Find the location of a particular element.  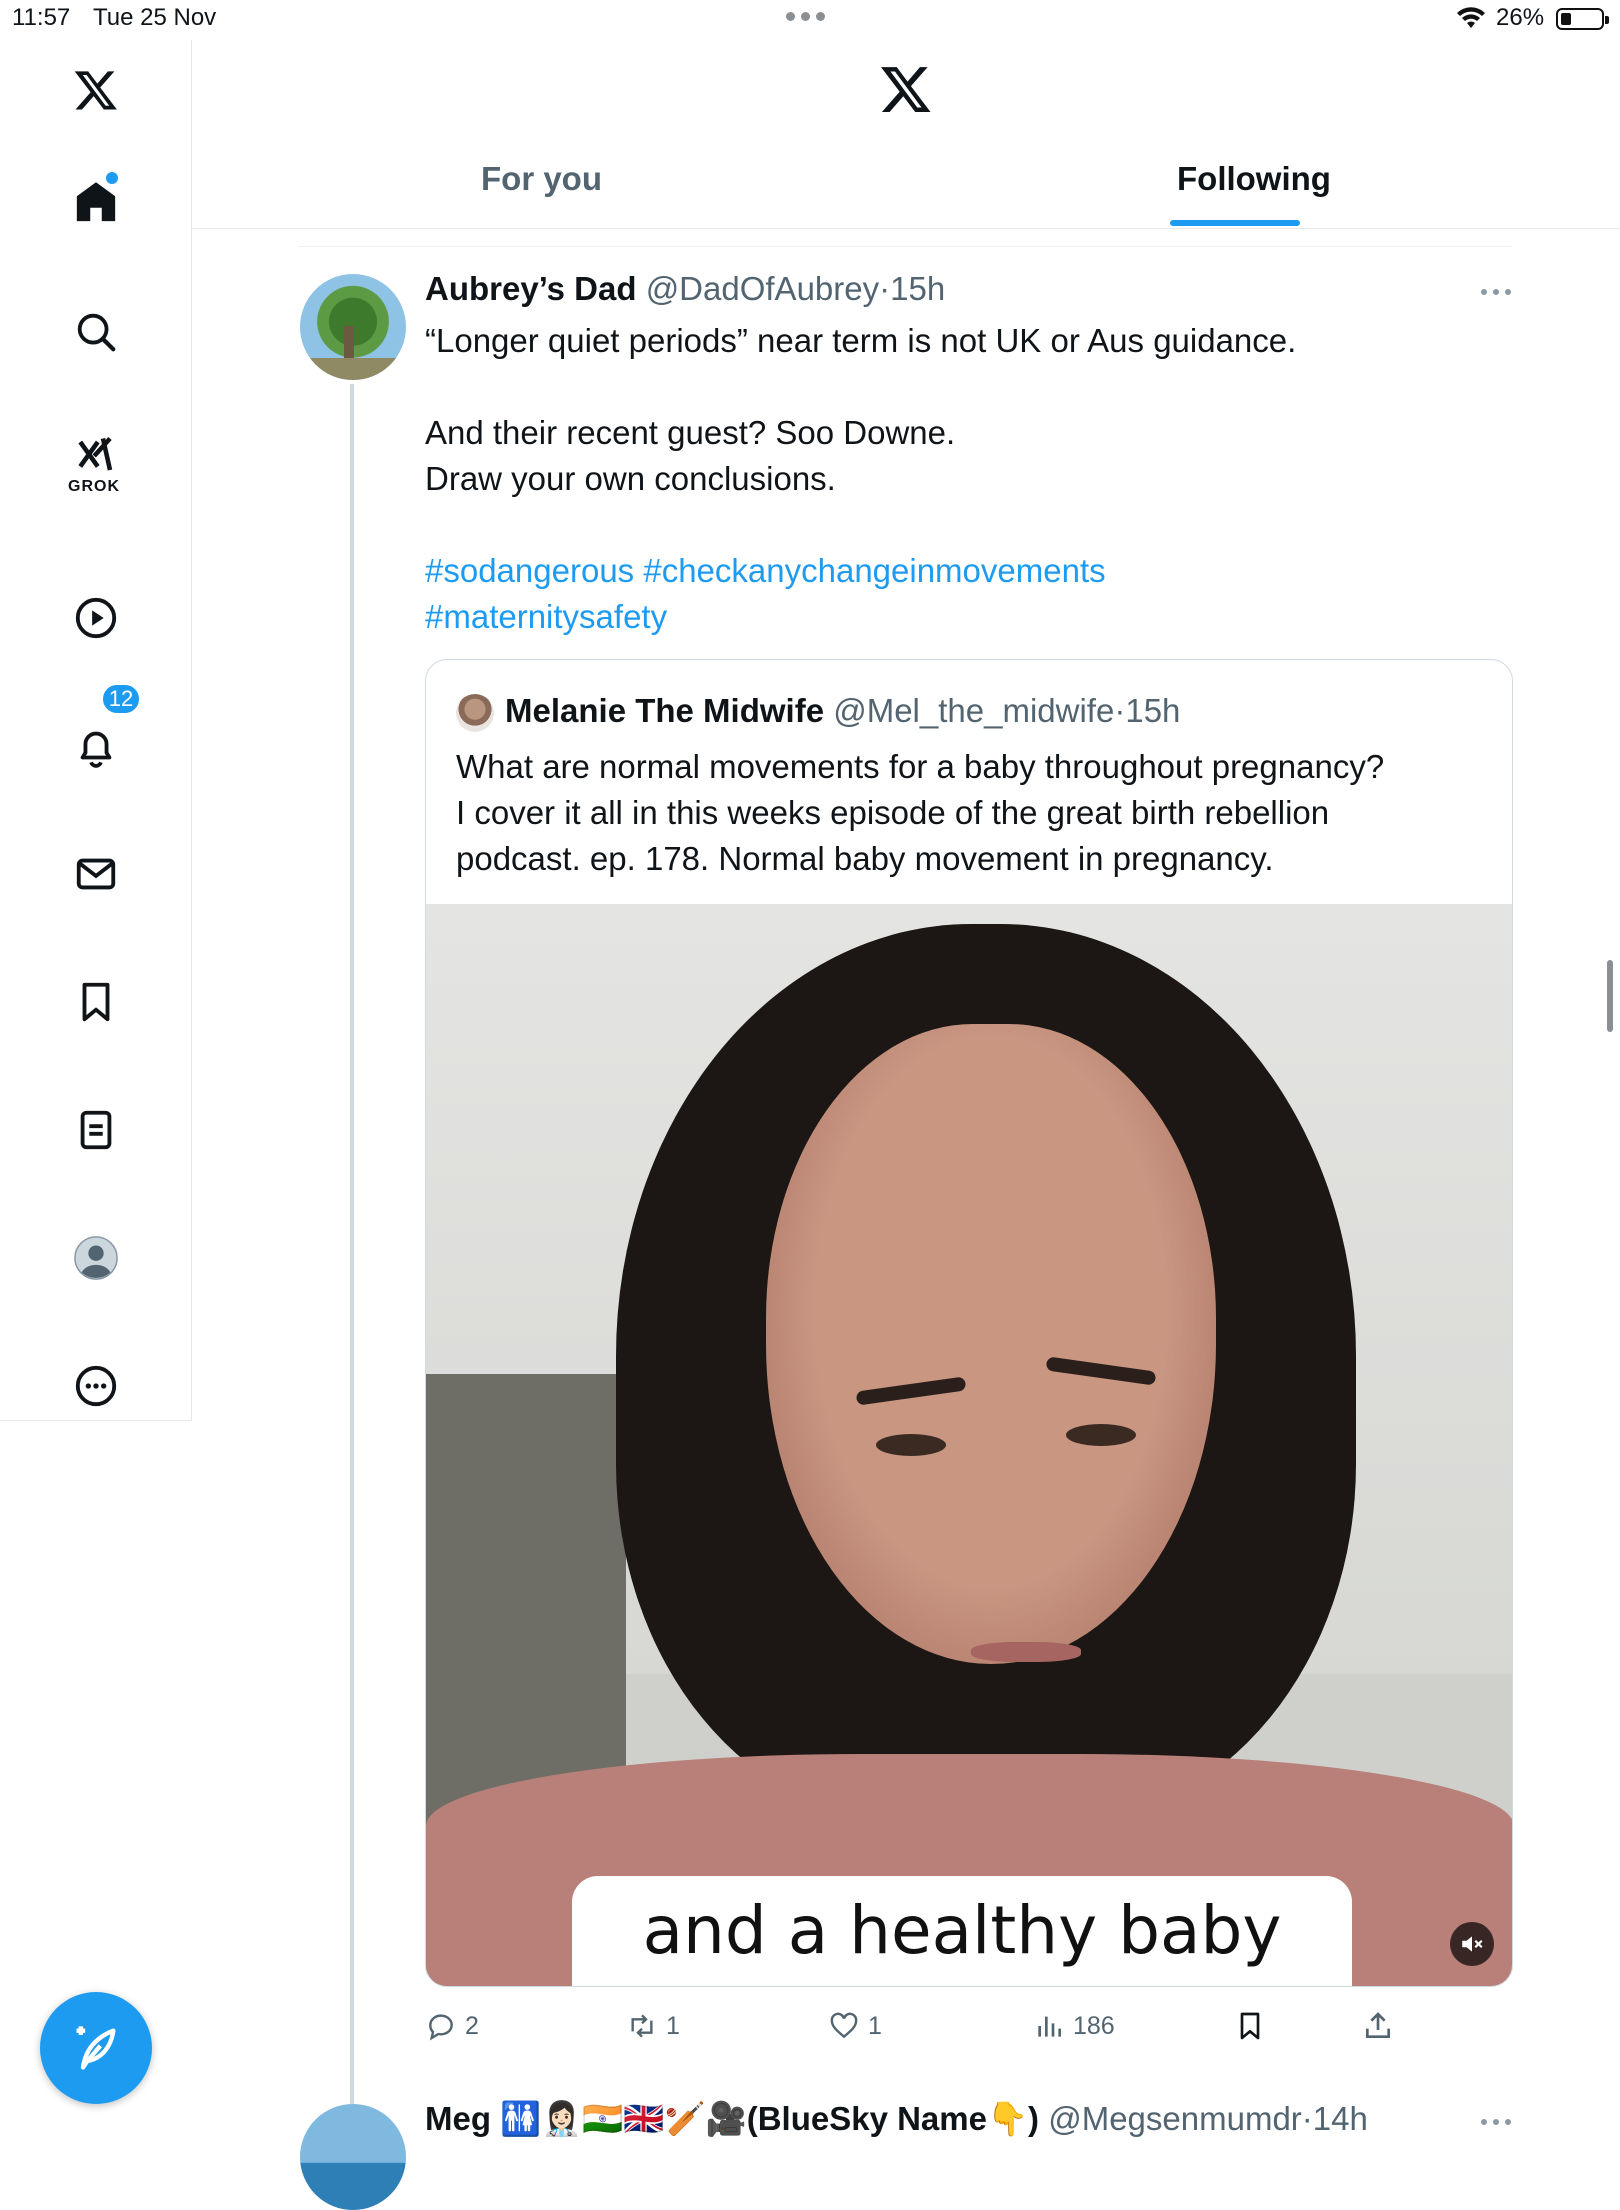

repost-count: 1 is located at coordinates (673, 2025).